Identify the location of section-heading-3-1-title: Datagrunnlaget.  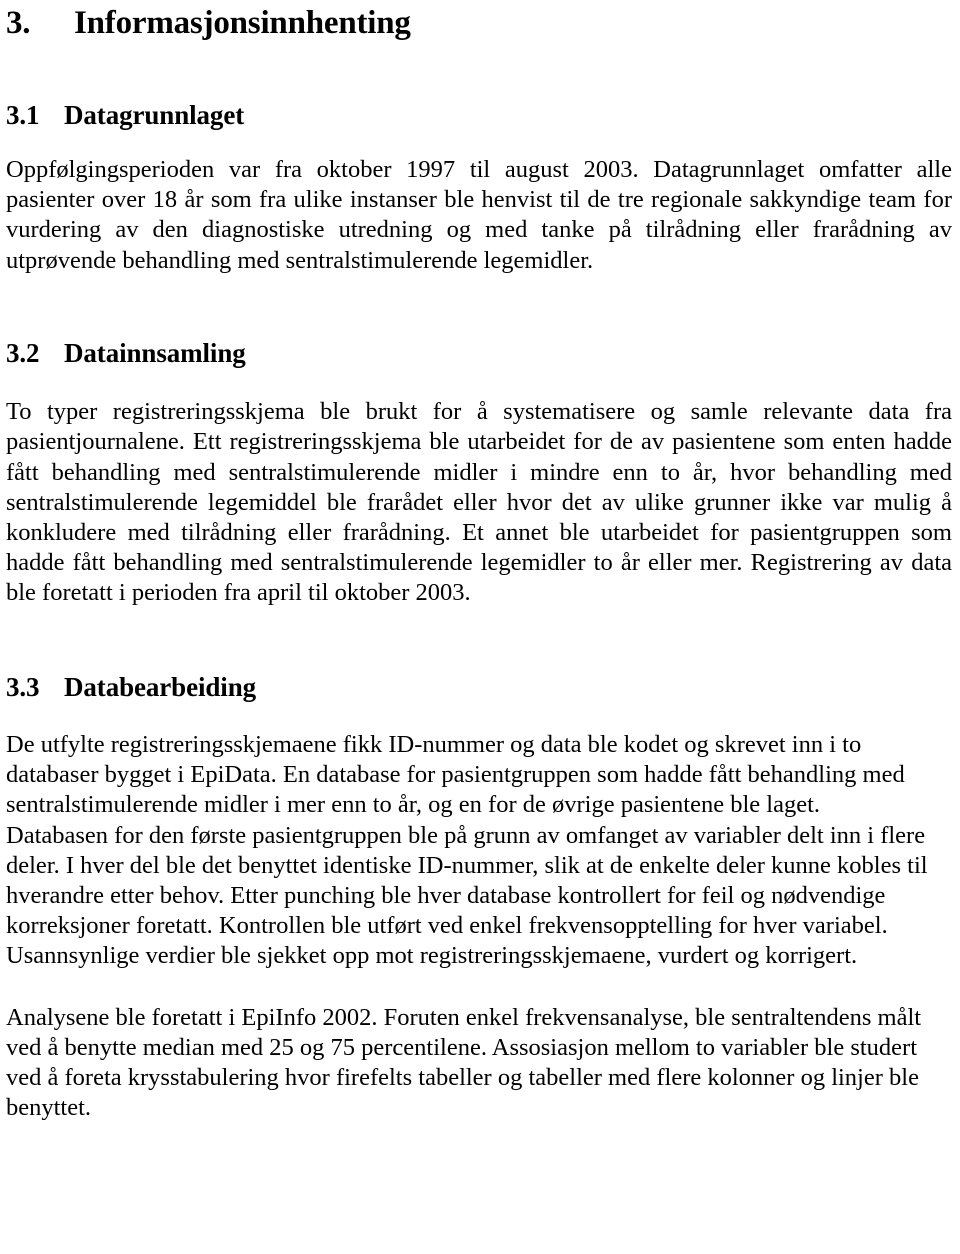
(154, 114).